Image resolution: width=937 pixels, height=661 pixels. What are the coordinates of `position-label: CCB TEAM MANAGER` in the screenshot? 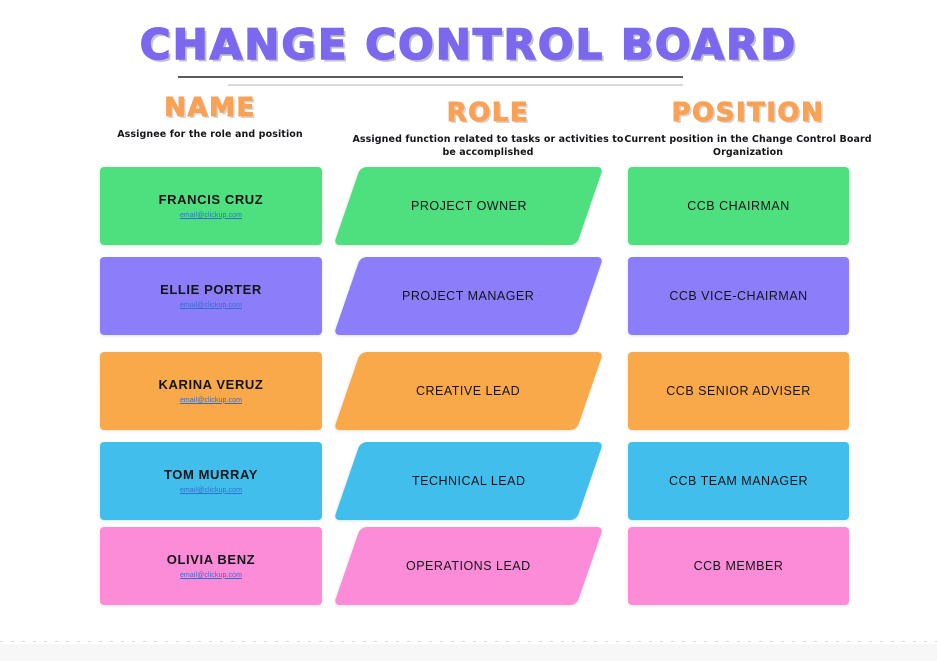 It's located at (738, 481).